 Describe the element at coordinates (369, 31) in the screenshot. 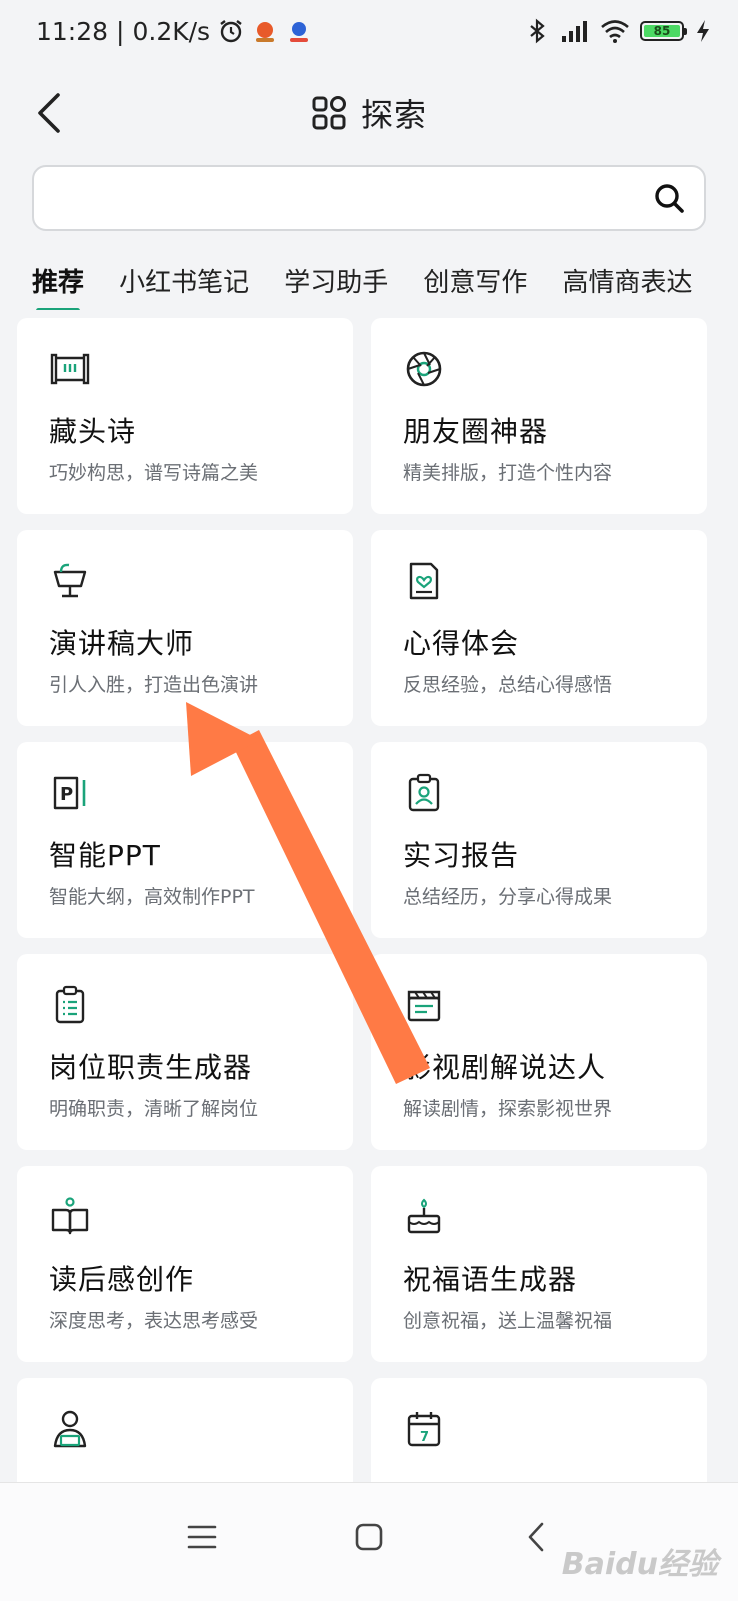

I see `status-bar: 11:28 | 0.2K/s 85` at that location.